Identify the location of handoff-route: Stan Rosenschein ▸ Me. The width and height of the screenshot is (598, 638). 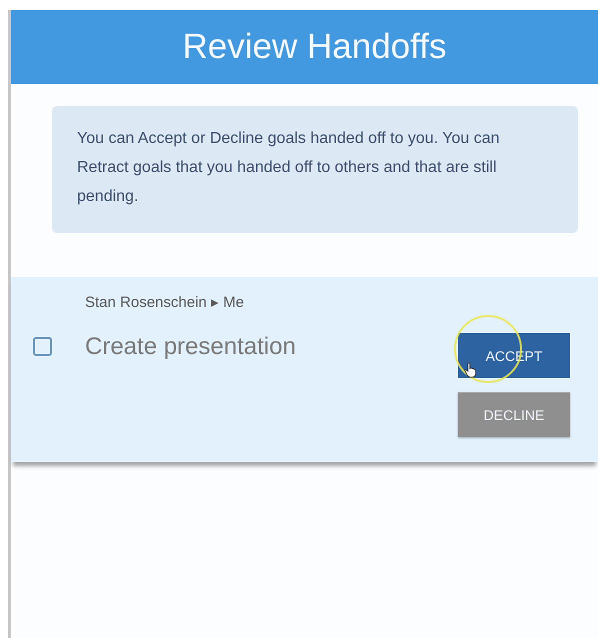
(165, 302).